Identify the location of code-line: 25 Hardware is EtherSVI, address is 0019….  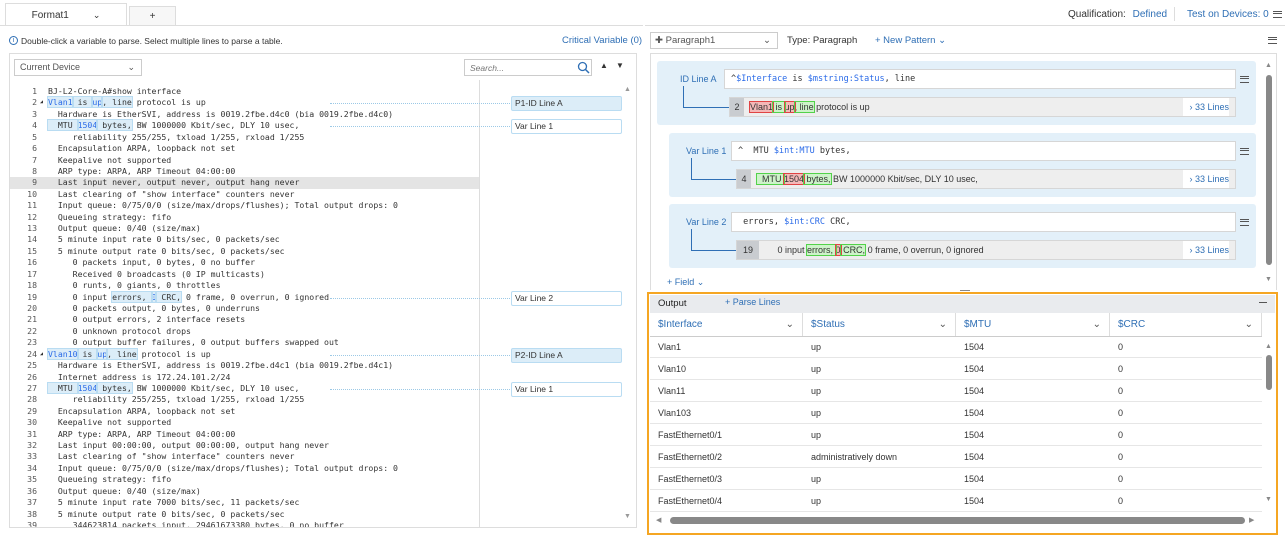
(244, 365).